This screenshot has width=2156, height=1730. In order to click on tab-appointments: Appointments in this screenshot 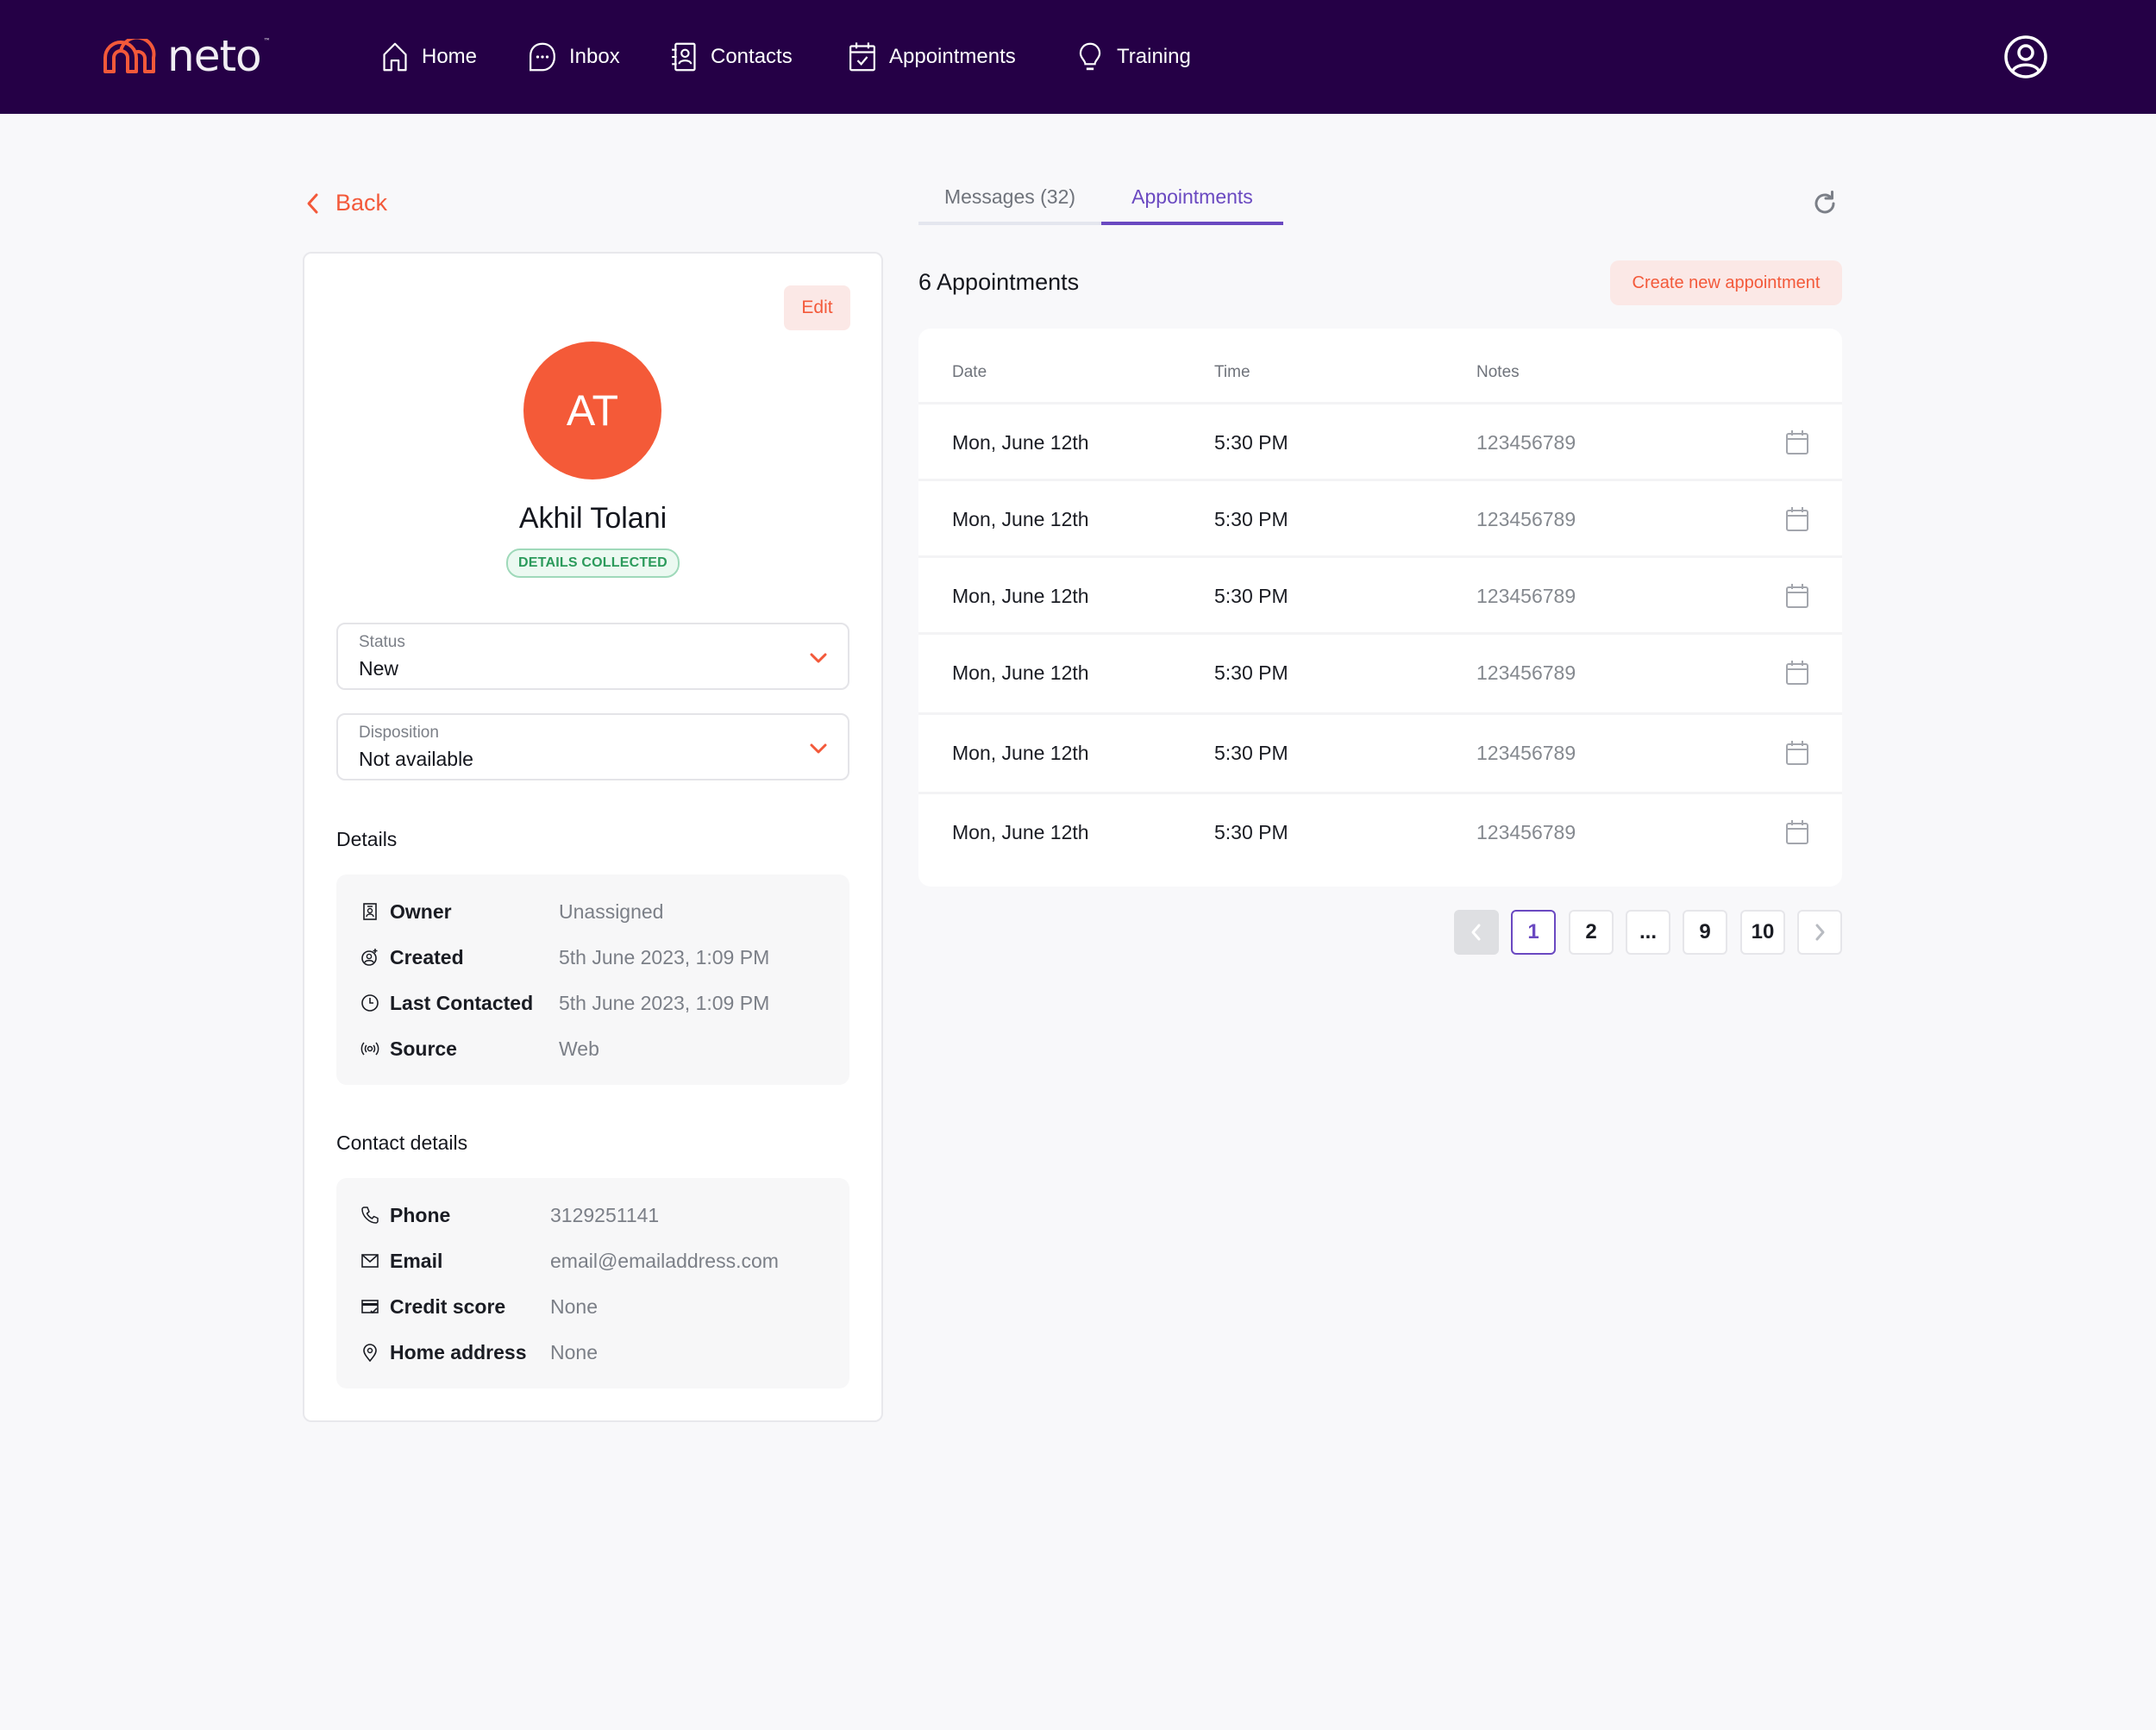, I will do `click(1192, 205)`.